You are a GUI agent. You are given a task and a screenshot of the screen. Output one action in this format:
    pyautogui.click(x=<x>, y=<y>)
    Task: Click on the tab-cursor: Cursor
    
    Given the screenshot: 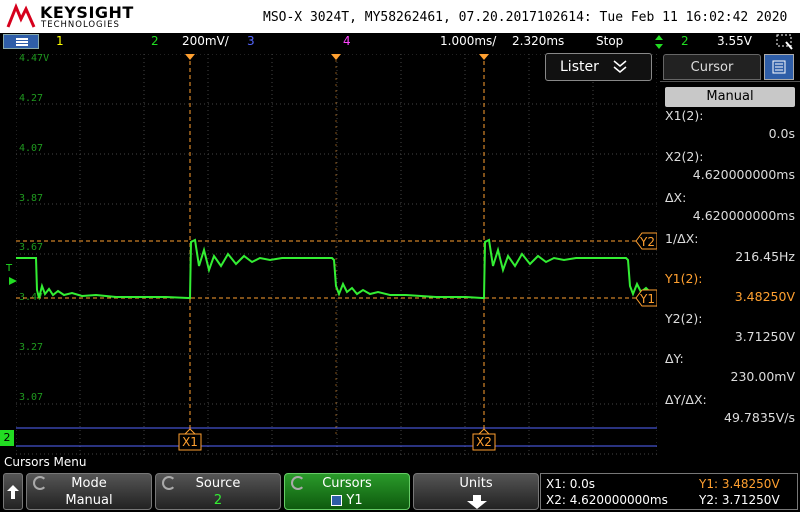 What is the action you would take?
    pyautogui.click(x=712, y=67)
    